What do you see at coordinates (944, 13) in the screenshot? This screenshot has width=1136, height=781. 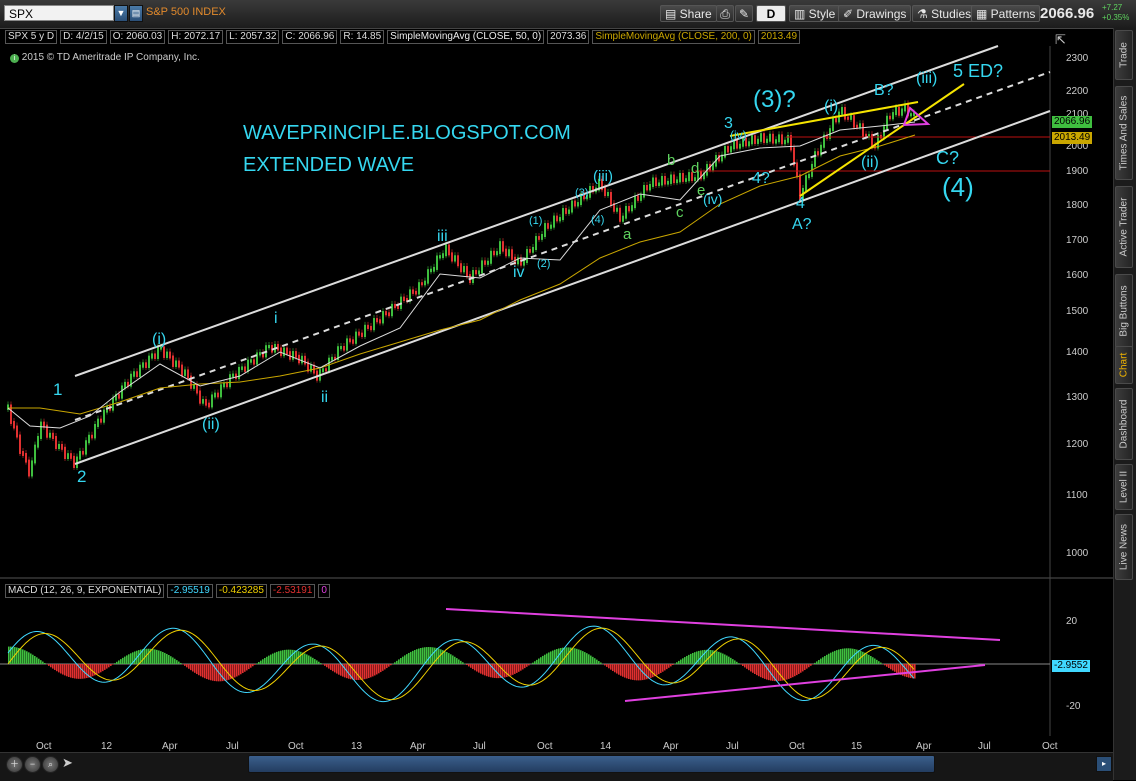 I see `studies-button: ⚗ Studies` at bounding box center [944, 13].